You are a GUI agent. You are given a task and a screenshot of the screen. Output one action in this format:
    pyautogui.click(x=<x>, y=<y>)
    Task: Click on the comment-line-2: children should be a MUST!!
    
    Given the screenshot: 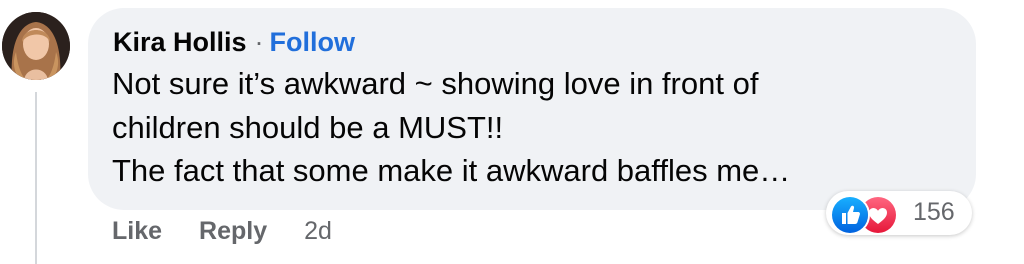 What is the action you would take?
    pyautogui.click(x=308, y=127)
    